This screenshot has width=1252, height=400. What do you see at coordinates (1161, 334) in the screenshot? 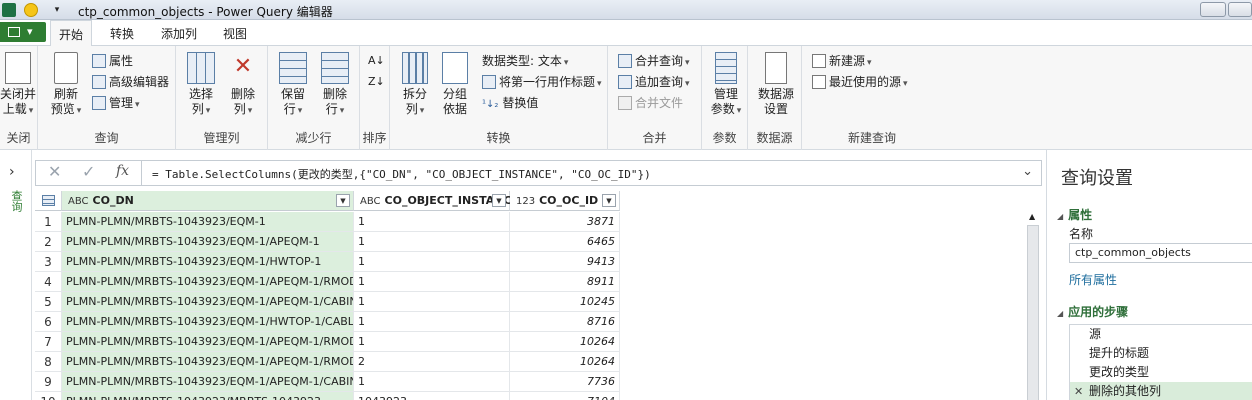
I see `step-source: 源` at bounding box center [1161, 334].